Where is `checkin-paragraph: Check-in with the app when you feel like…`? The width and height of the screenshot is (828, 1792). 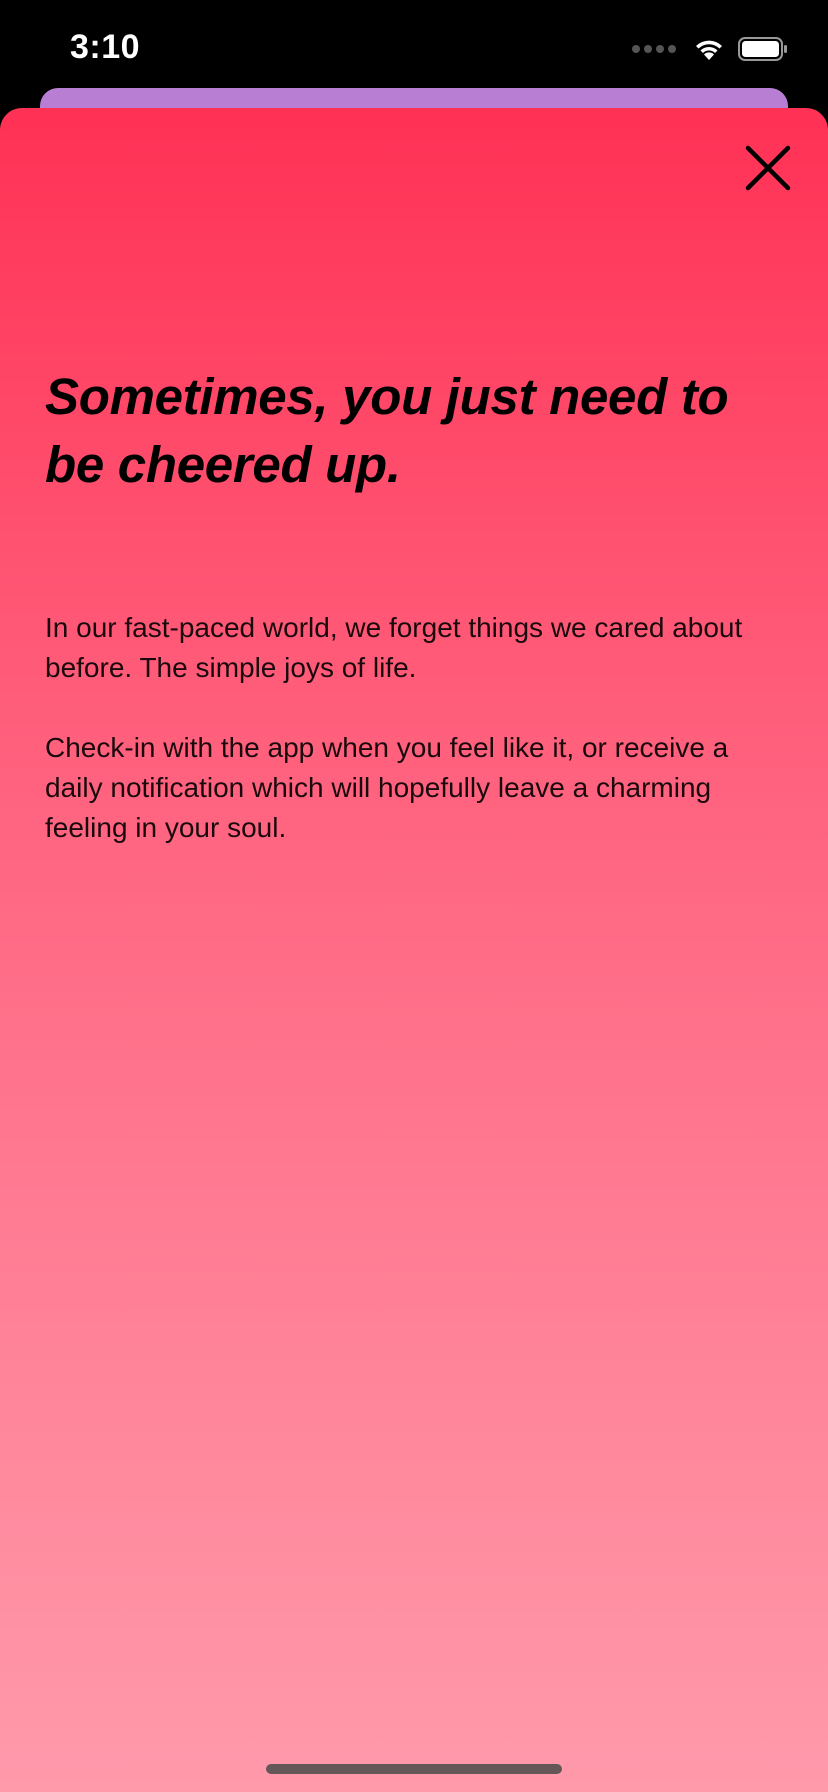 checkin-paragraph: Check-in with the app when you feel like… is located at coordinates (387, 787).